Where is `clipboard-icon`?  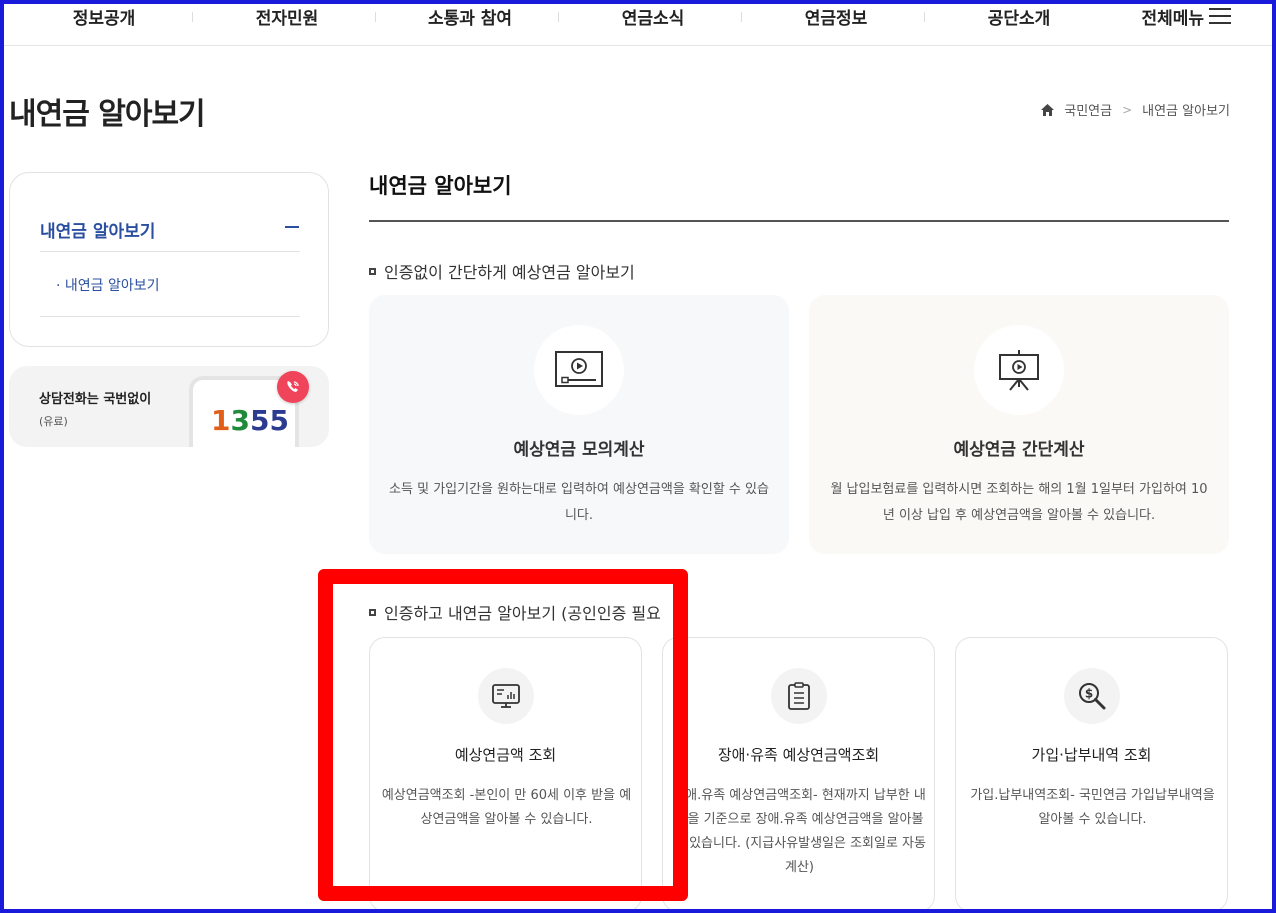
clipboard-icon is located at coordinates (799, 696).